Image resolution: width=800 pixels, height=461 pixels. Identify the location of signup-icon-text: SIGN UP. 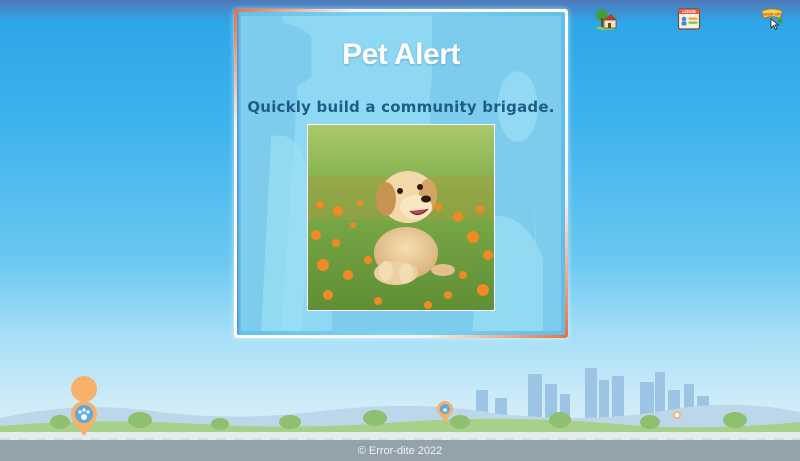
(772, 14).